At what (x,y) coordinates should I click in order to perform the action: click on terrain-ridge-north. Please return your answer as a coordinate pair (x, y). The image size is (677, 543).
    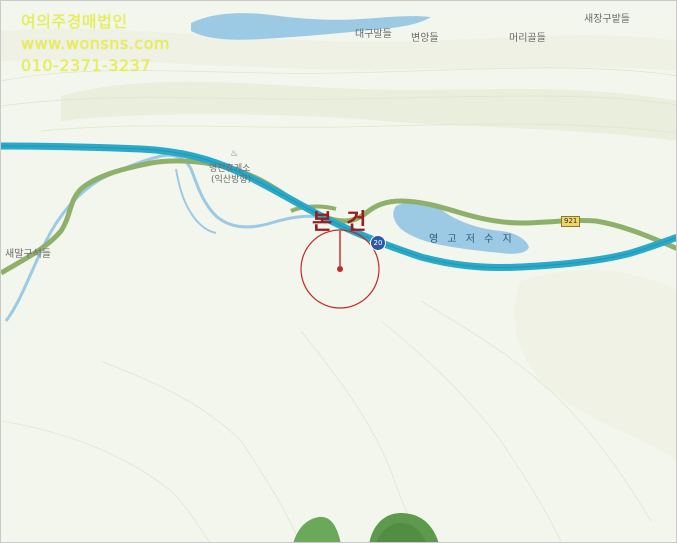
    Looking at the image, I should click on (368, 111).